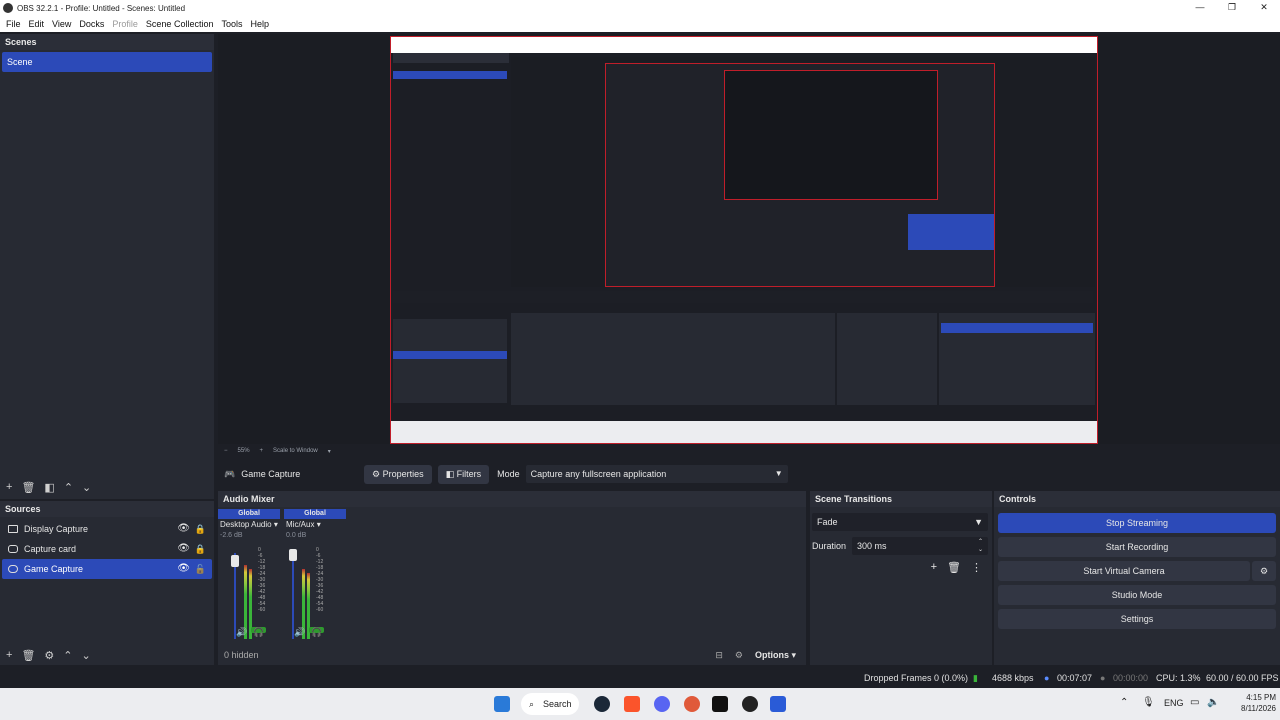 The width and height of the screenshot is (1280, 720). What do you see at coordinates (450, 361) in the screenshot?
I see `nested-sources` at bounding box center [450, 361].